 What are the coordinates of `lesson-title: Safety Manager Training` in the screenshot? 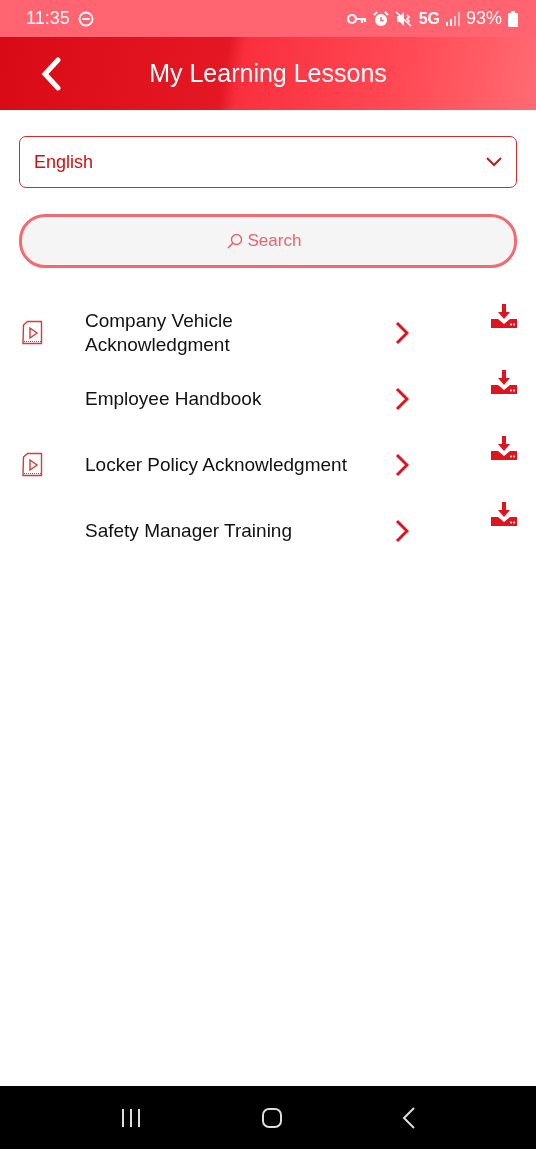 It's located at (189, 531).